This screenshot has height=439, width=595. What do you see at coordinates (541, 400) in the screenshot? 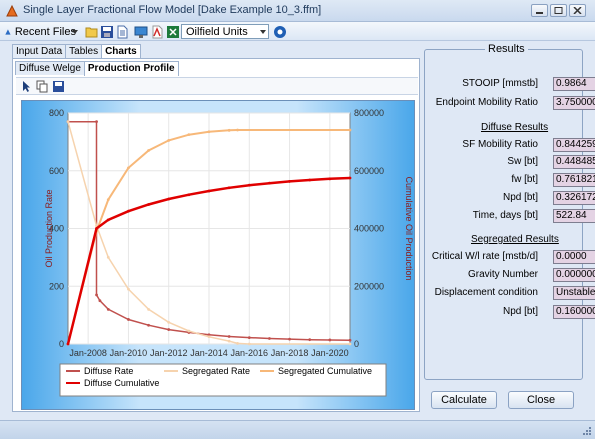
I see `close-button: Close` at bounding box center [541, 400].